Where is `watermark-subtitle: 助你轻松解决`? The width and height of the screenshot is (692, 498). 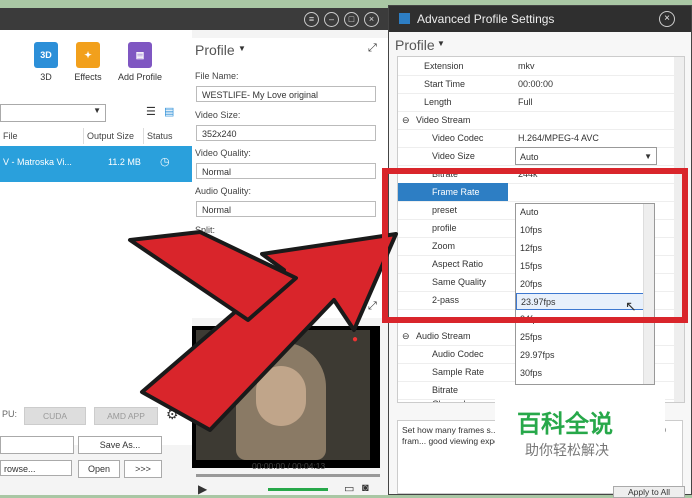 watermark-subtitle: 助你轻松解决 is located at coordinates (567, 450).